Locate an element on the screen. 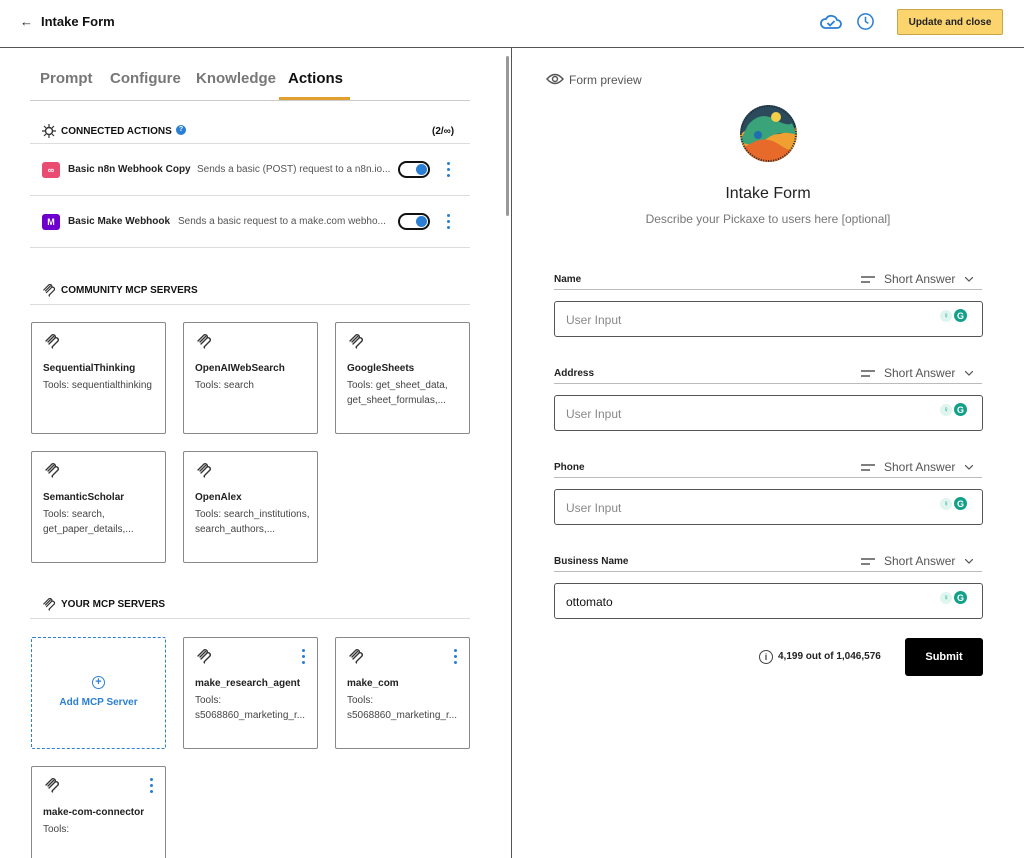  community-mcp-title: COMMUNITY MCP SERVERS is located at coordinates (129, 290).